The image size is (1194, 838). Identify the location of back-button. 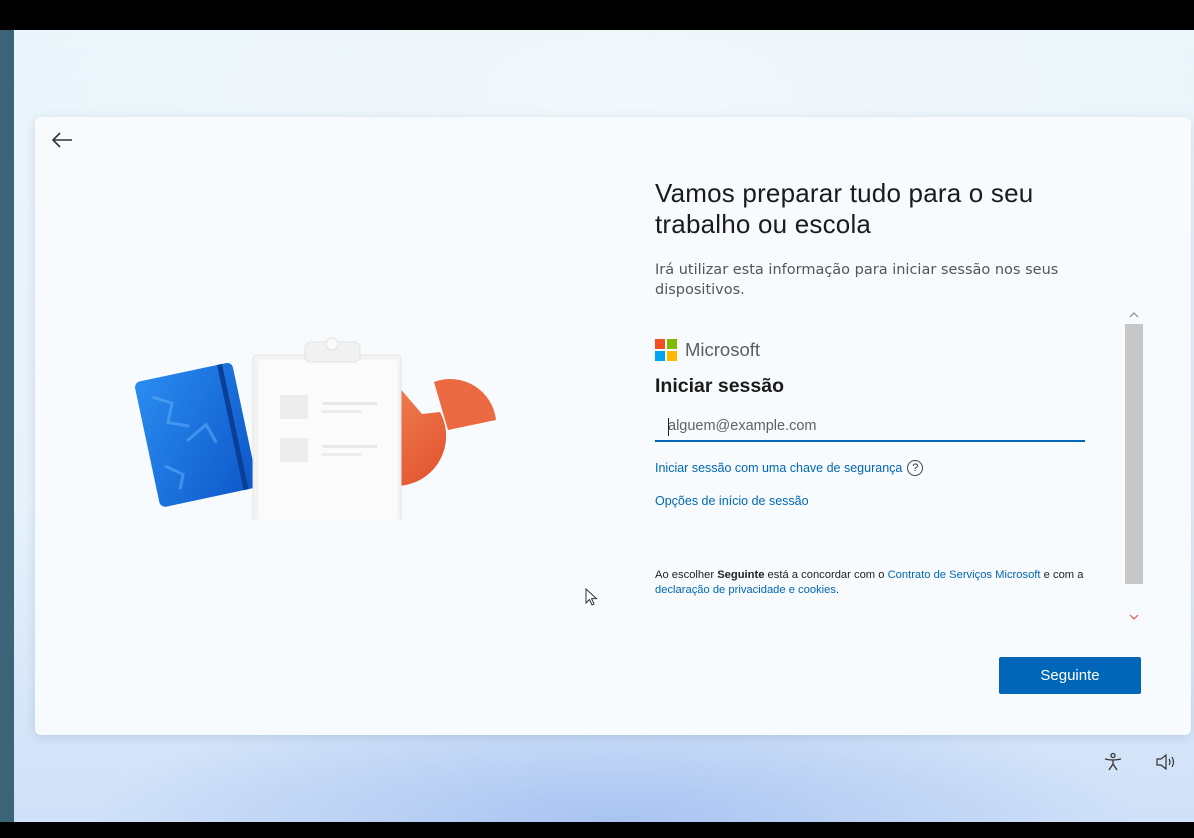
(63, 142).